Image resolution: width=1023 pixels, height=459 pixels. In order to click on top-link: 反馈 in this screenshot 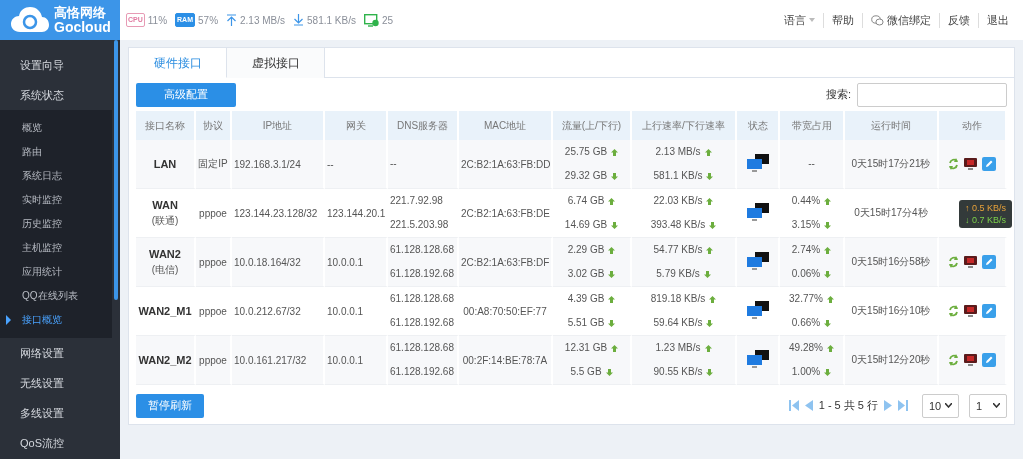, I will do `click(958, 20)`.